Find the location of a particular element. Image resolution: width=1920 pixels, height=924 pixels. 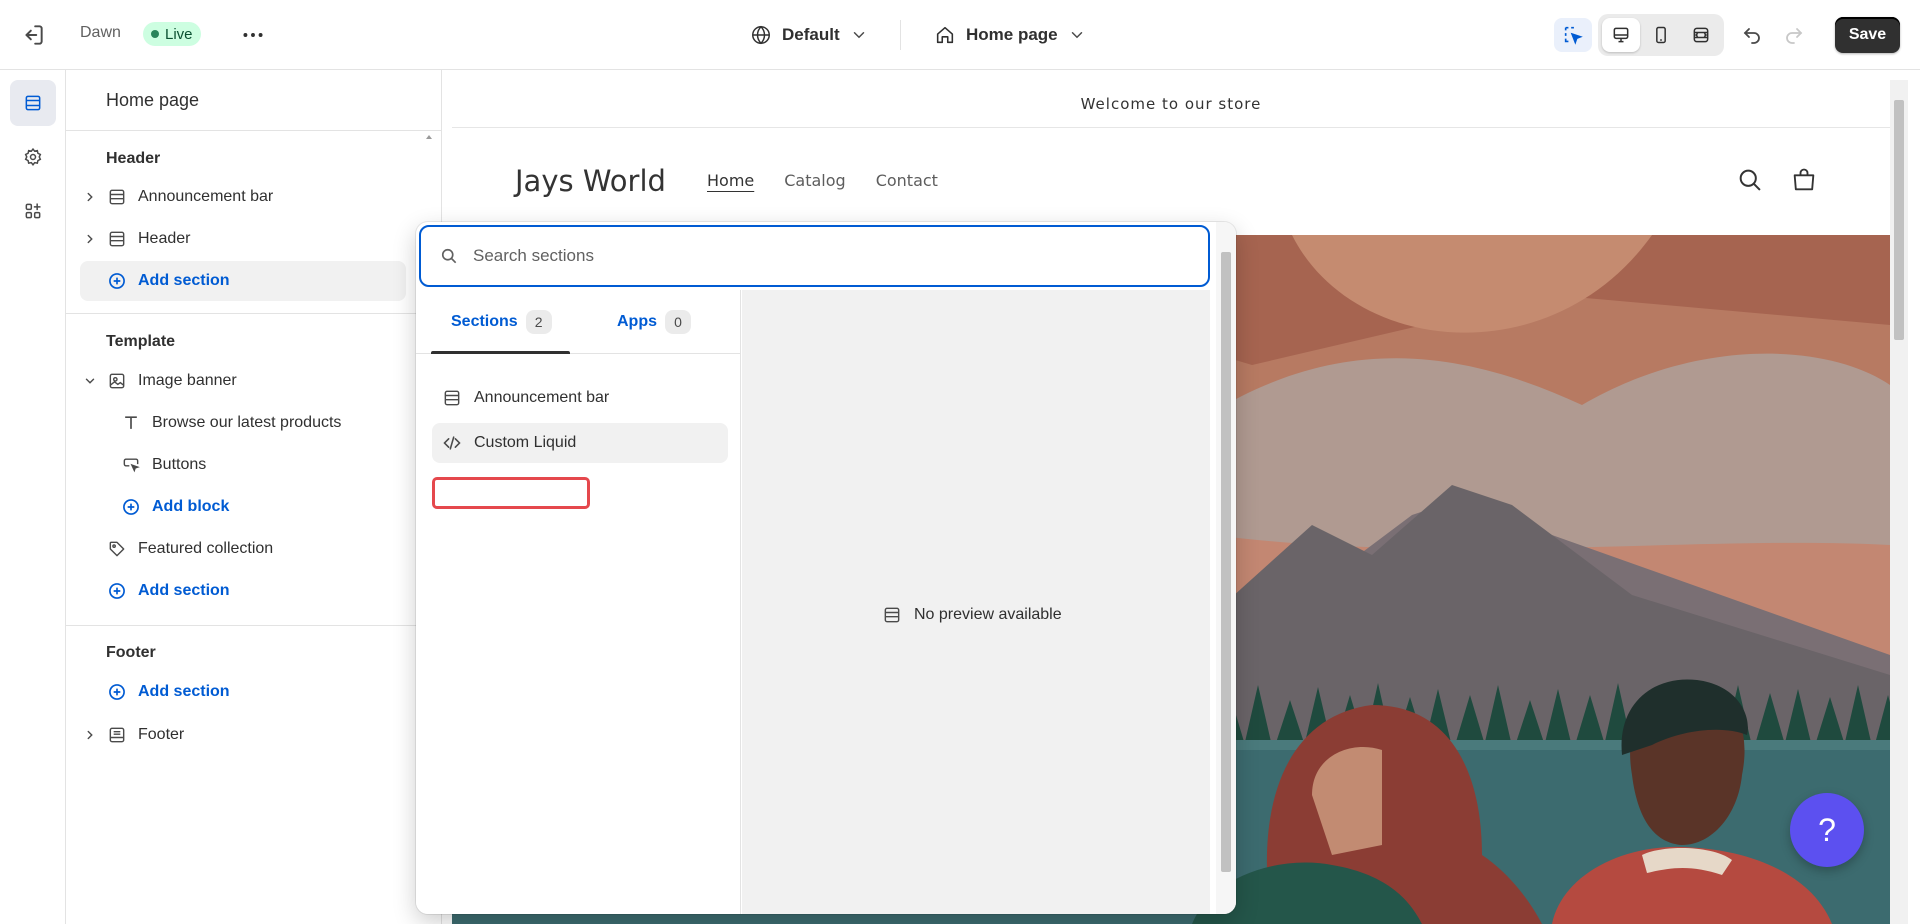

apps-nav-button is located at coordinates (33, 211).